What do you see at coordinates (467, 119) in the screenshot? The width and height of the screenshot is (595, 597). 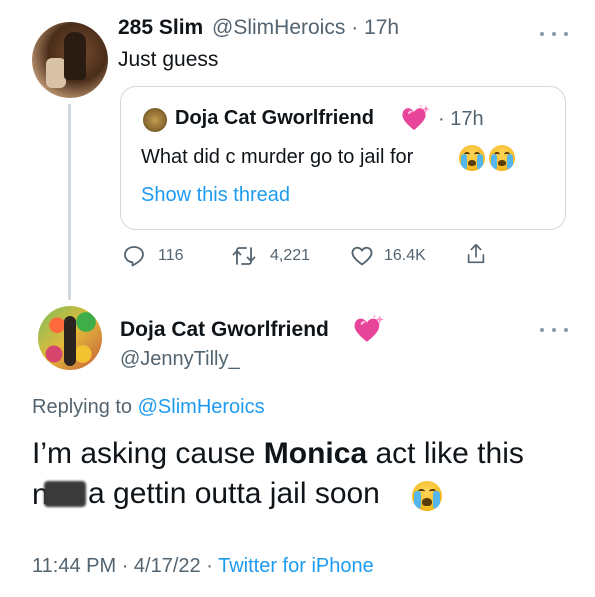 I see `quoted-tweet-time: 17h` at bounding box center [467, 119].